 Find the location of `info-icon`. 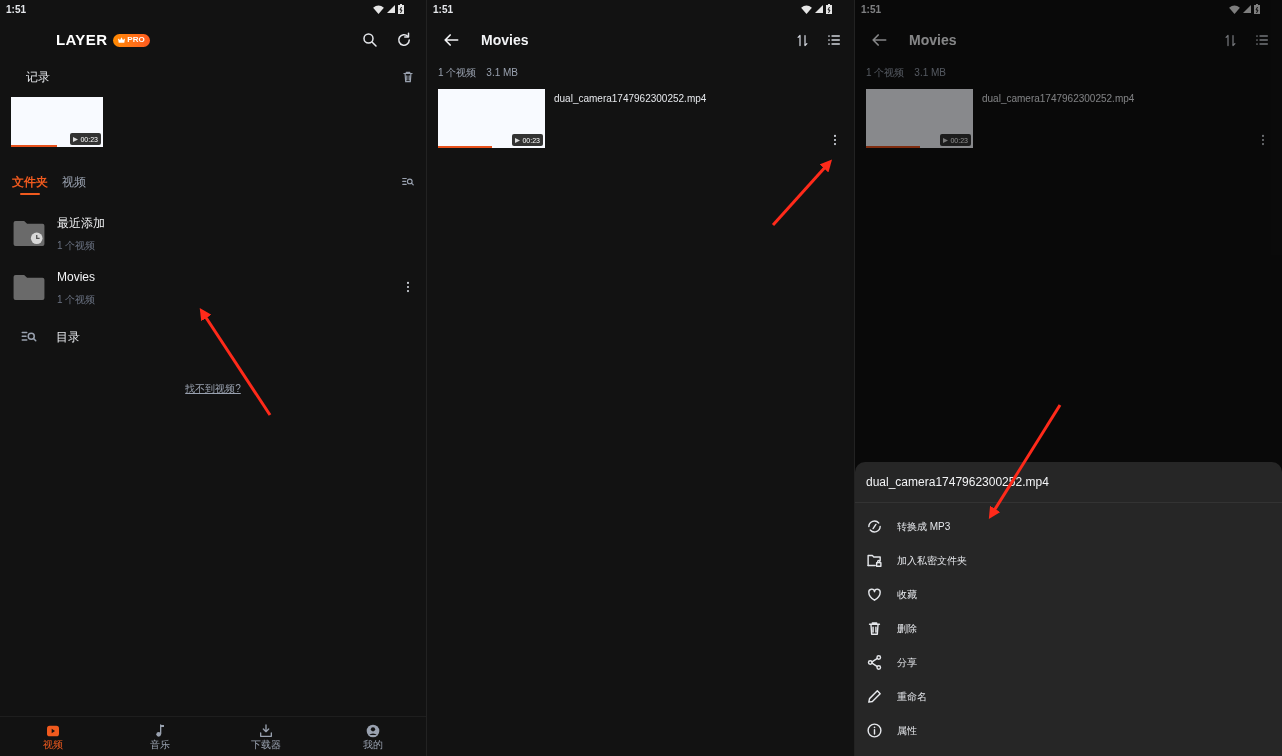

info-icon is located at coordinates (874, 730).